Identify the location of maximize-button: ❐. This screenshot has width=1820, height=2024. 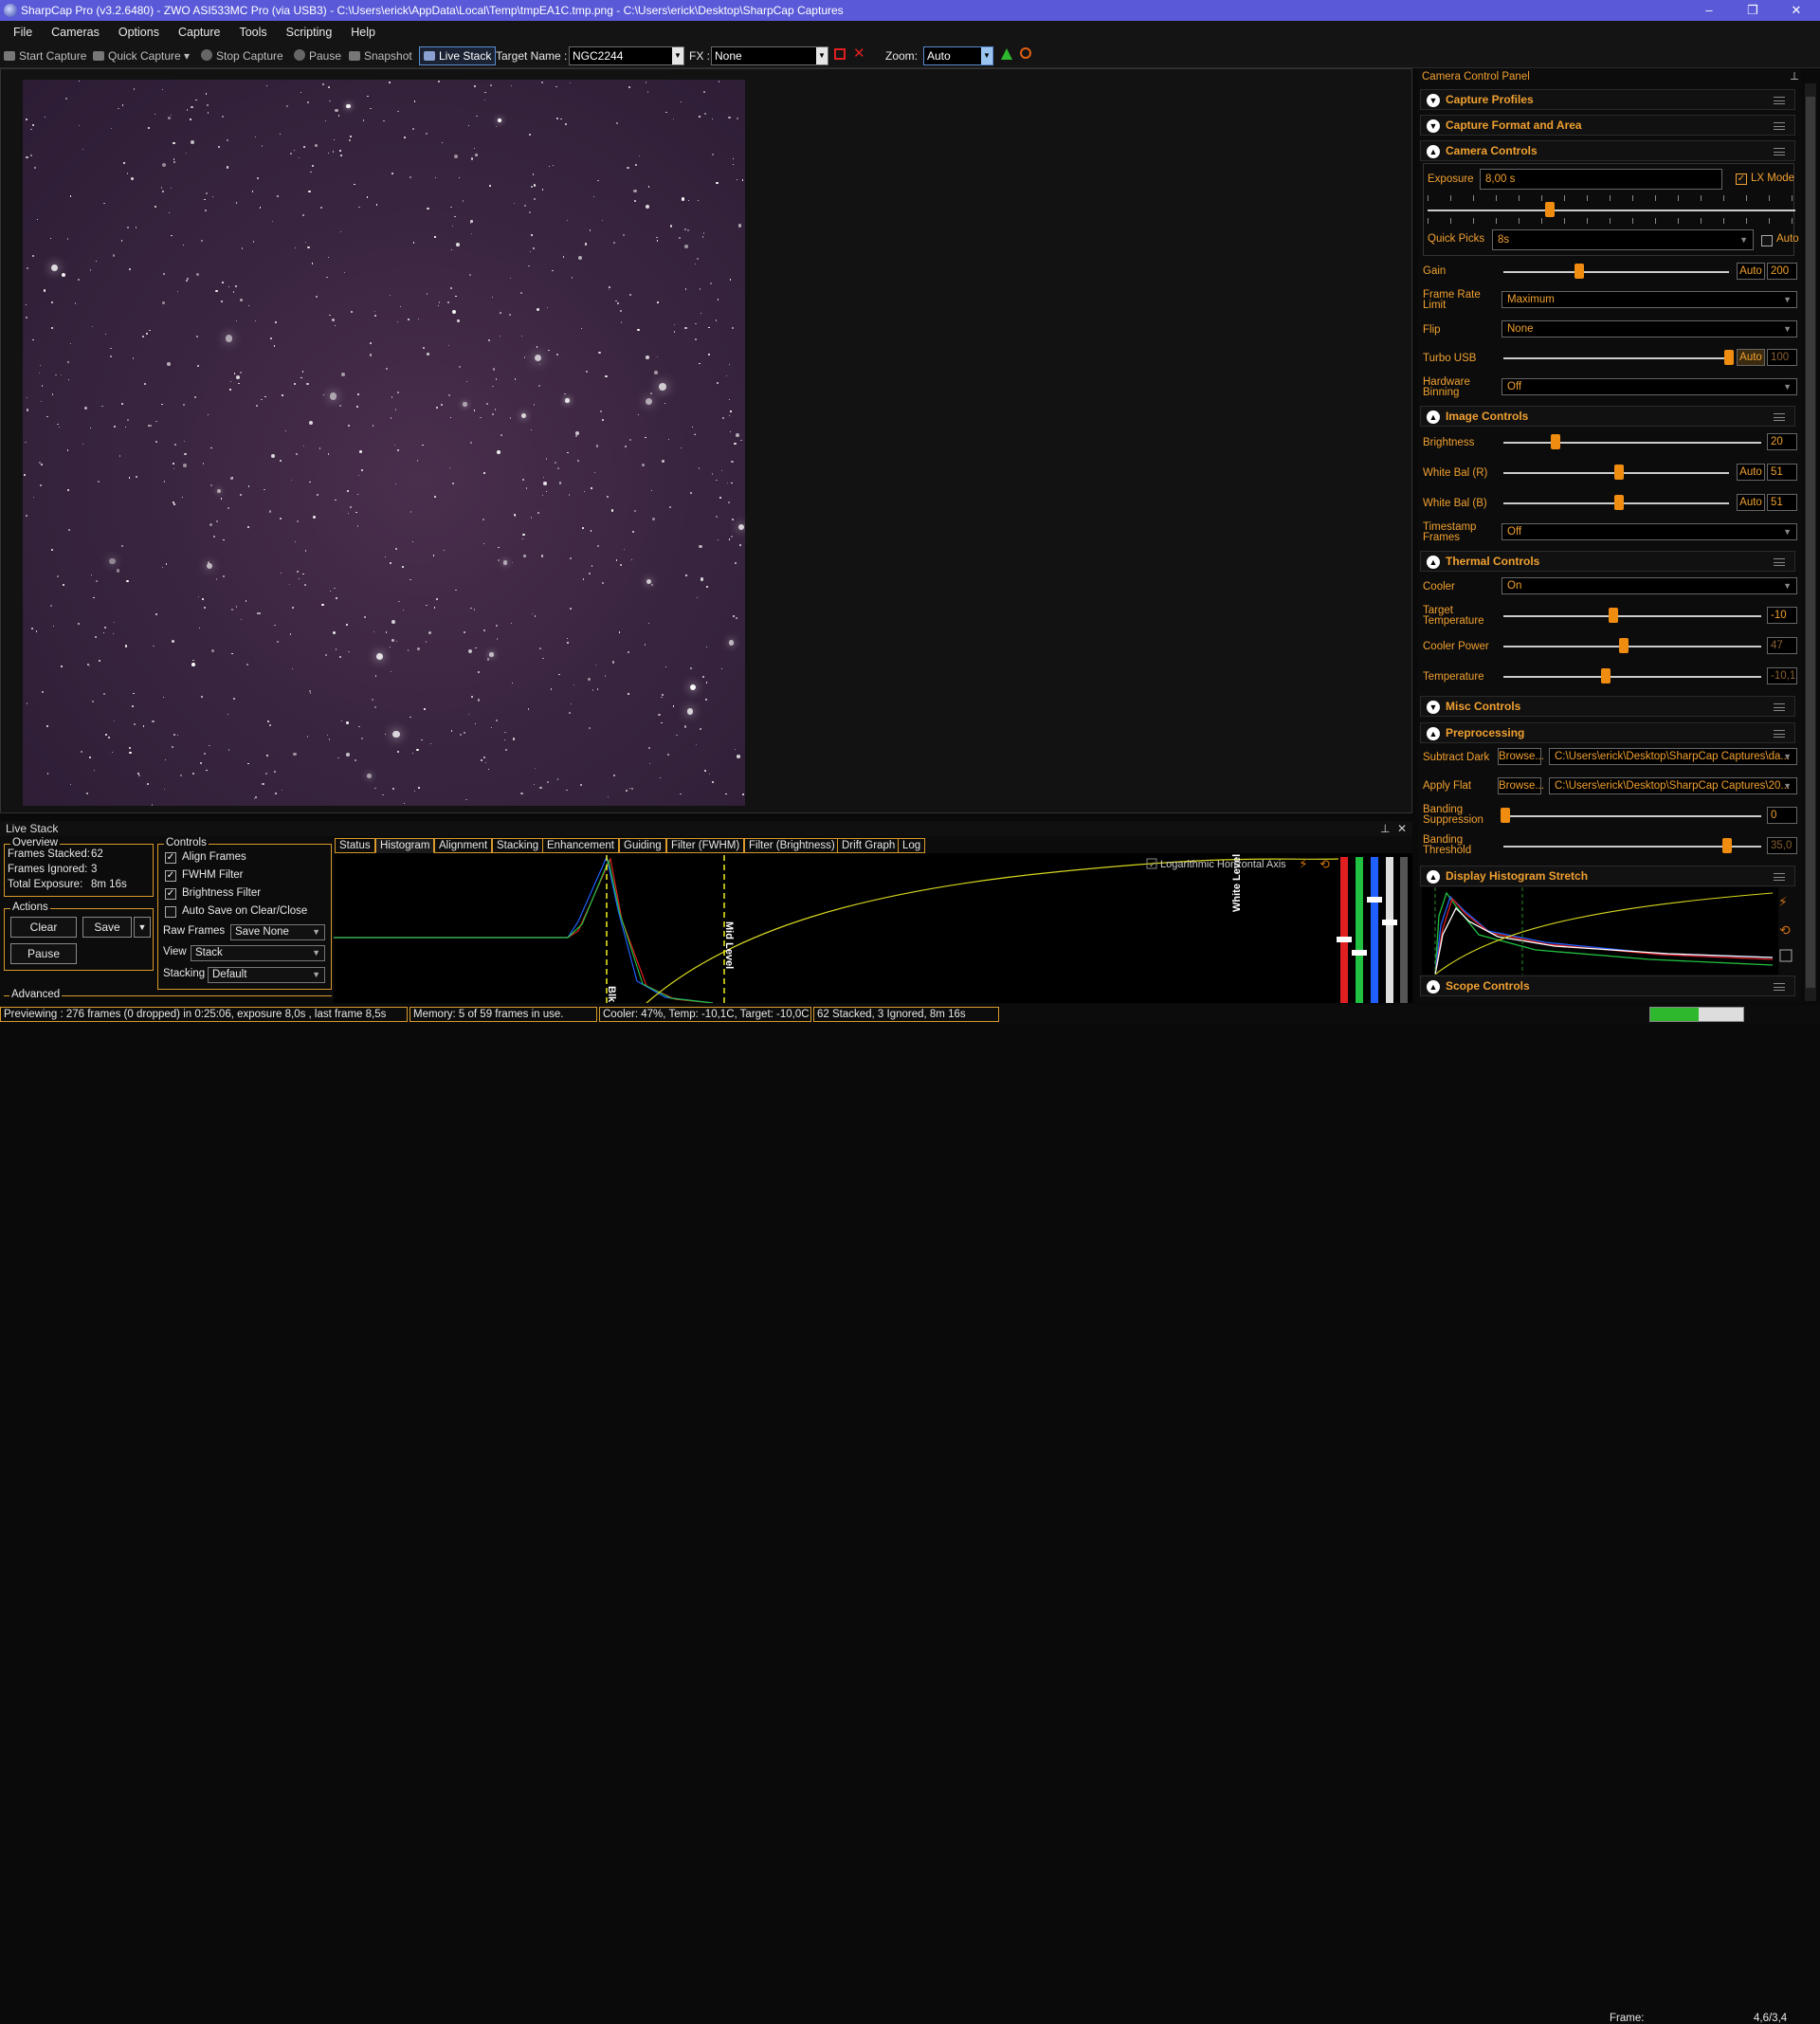
(1752, 10).